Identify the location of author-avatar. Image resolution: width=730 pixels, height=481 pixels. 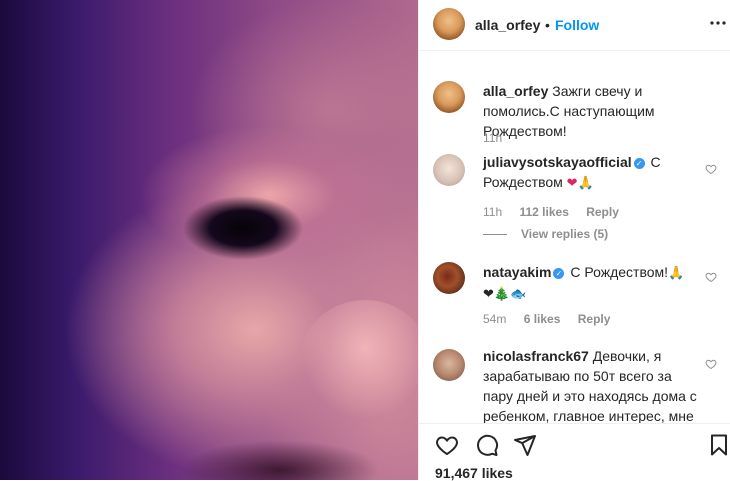
(449, 24).